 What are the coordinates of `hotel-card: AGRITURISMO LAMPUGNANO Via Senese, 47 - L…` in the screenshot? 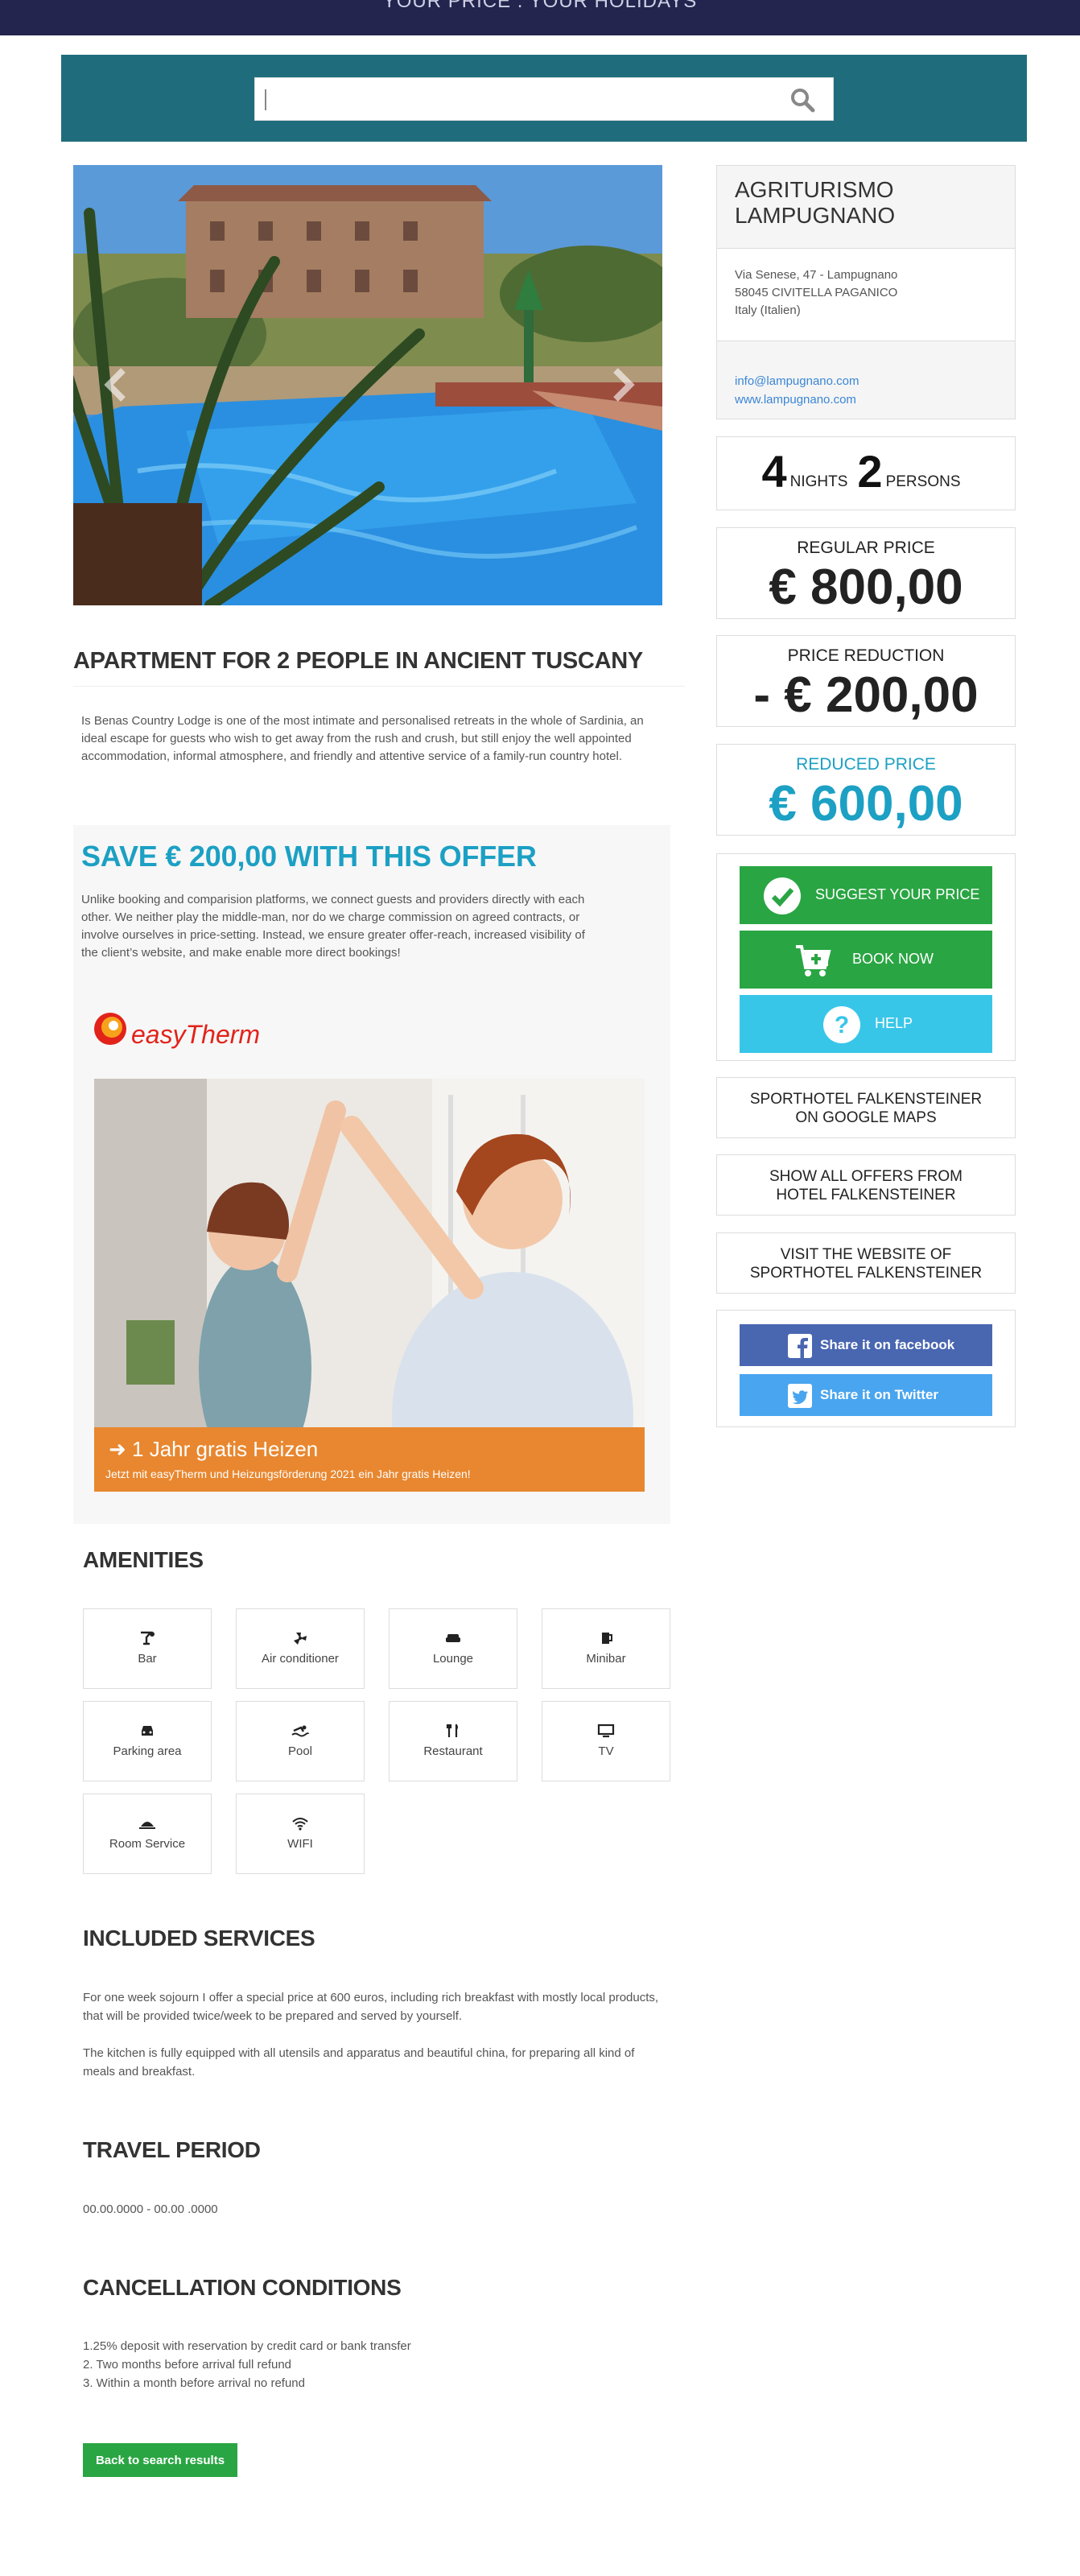 It's located at (866, 292).